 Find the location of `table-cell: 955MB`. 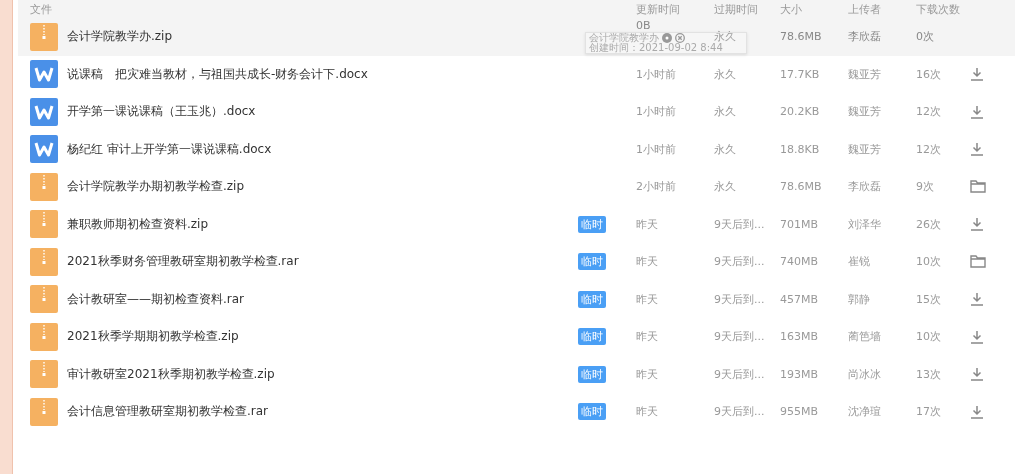

table-cell: 955MB is located at coordinates (799, 412).